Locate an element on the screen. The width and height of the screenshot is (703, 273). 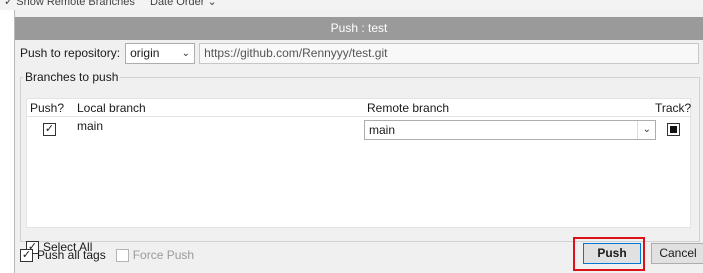
remote-branch-dropdown: main ⌄ is located at coordinates (510, 130).